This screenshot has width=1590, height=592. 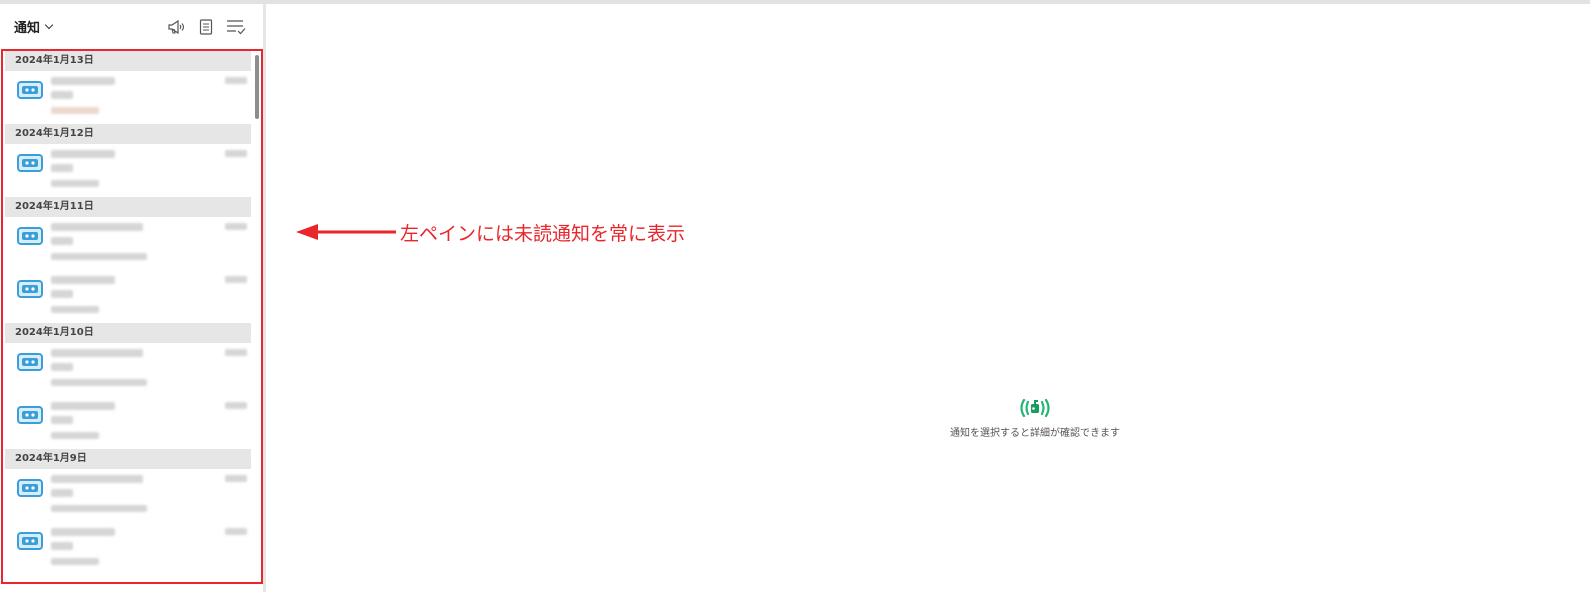 I want to click on megaphone-icon, so click(x=176, y=27).